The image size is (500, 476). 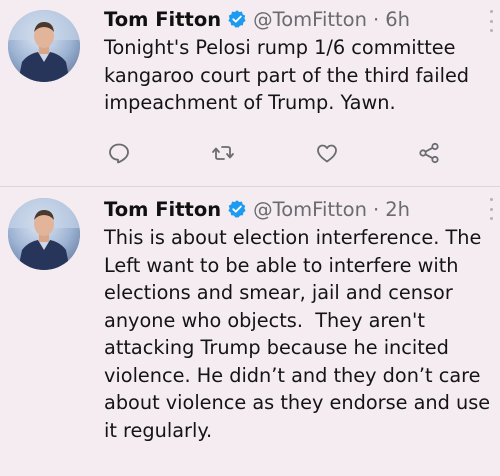 I want to click on author-handle: @TomFitton, so click(x=310, y=209).